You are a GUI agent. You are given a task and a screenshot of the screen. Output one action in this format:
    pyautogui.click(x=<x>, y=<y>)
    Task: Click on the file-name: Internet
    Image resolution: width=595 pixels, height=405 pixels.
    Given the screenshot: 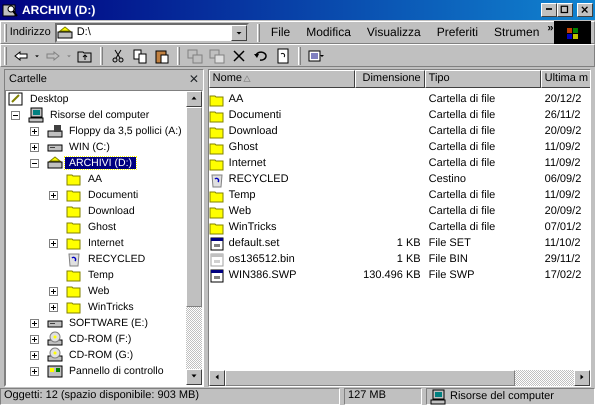 What is the action you would take?
    pyautogui.click(x=247, y=164)
    